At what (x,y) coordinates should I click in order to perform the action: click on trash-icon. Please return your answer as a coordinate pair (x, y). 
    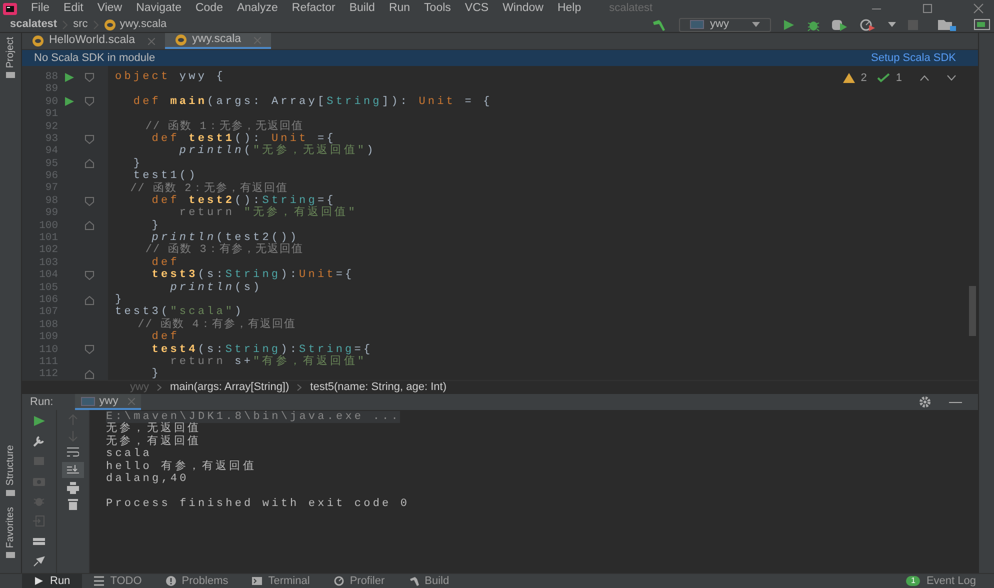
    Looking at the image, I should click on (73, 504).